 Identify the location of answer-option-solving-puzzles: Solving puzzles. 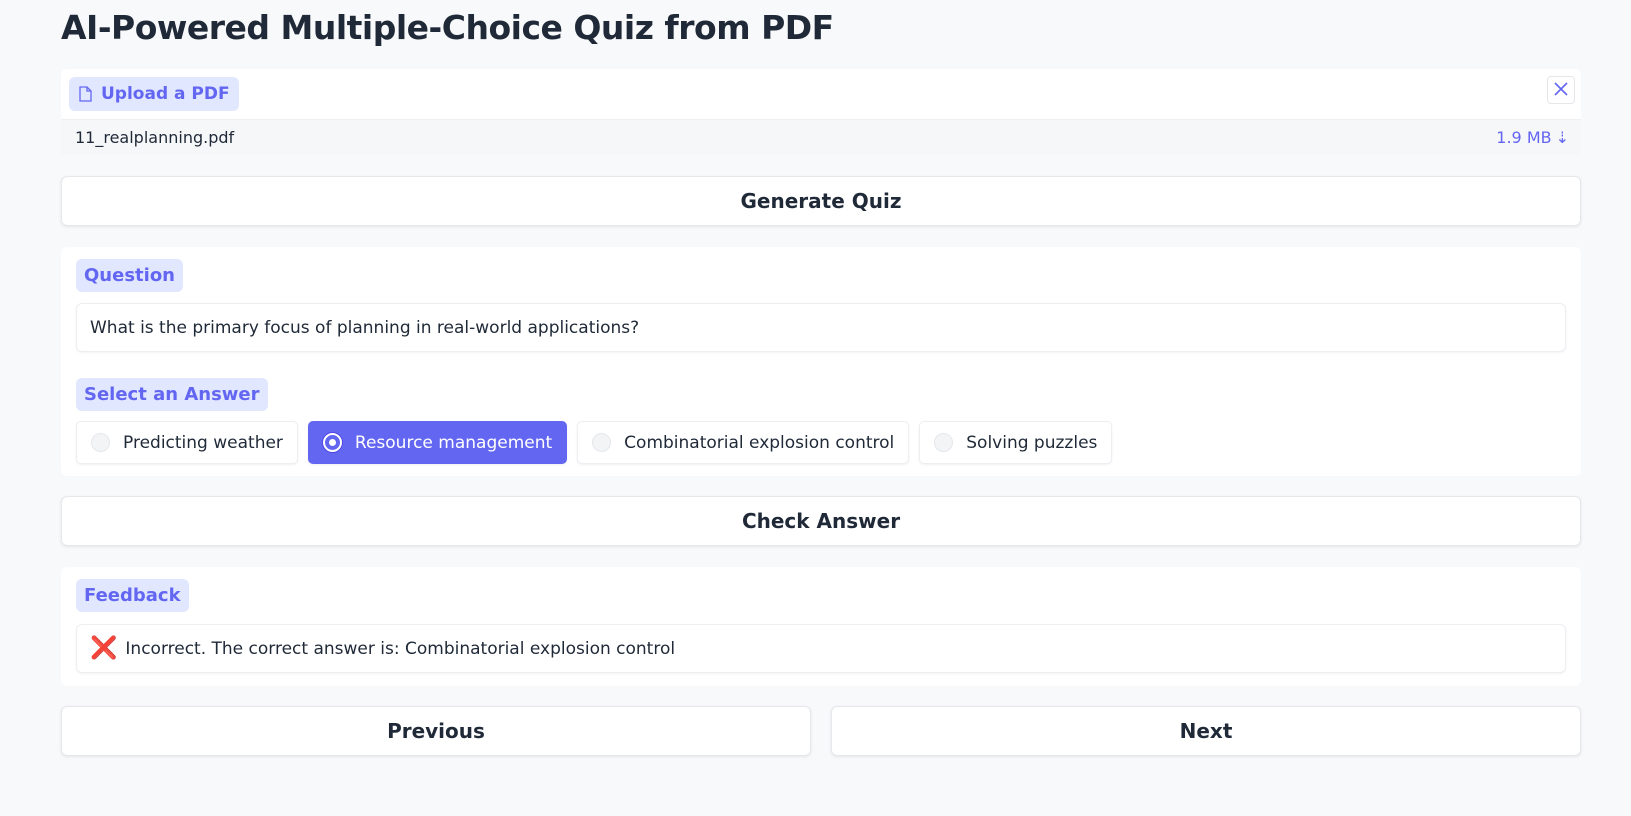
(1016, 442).